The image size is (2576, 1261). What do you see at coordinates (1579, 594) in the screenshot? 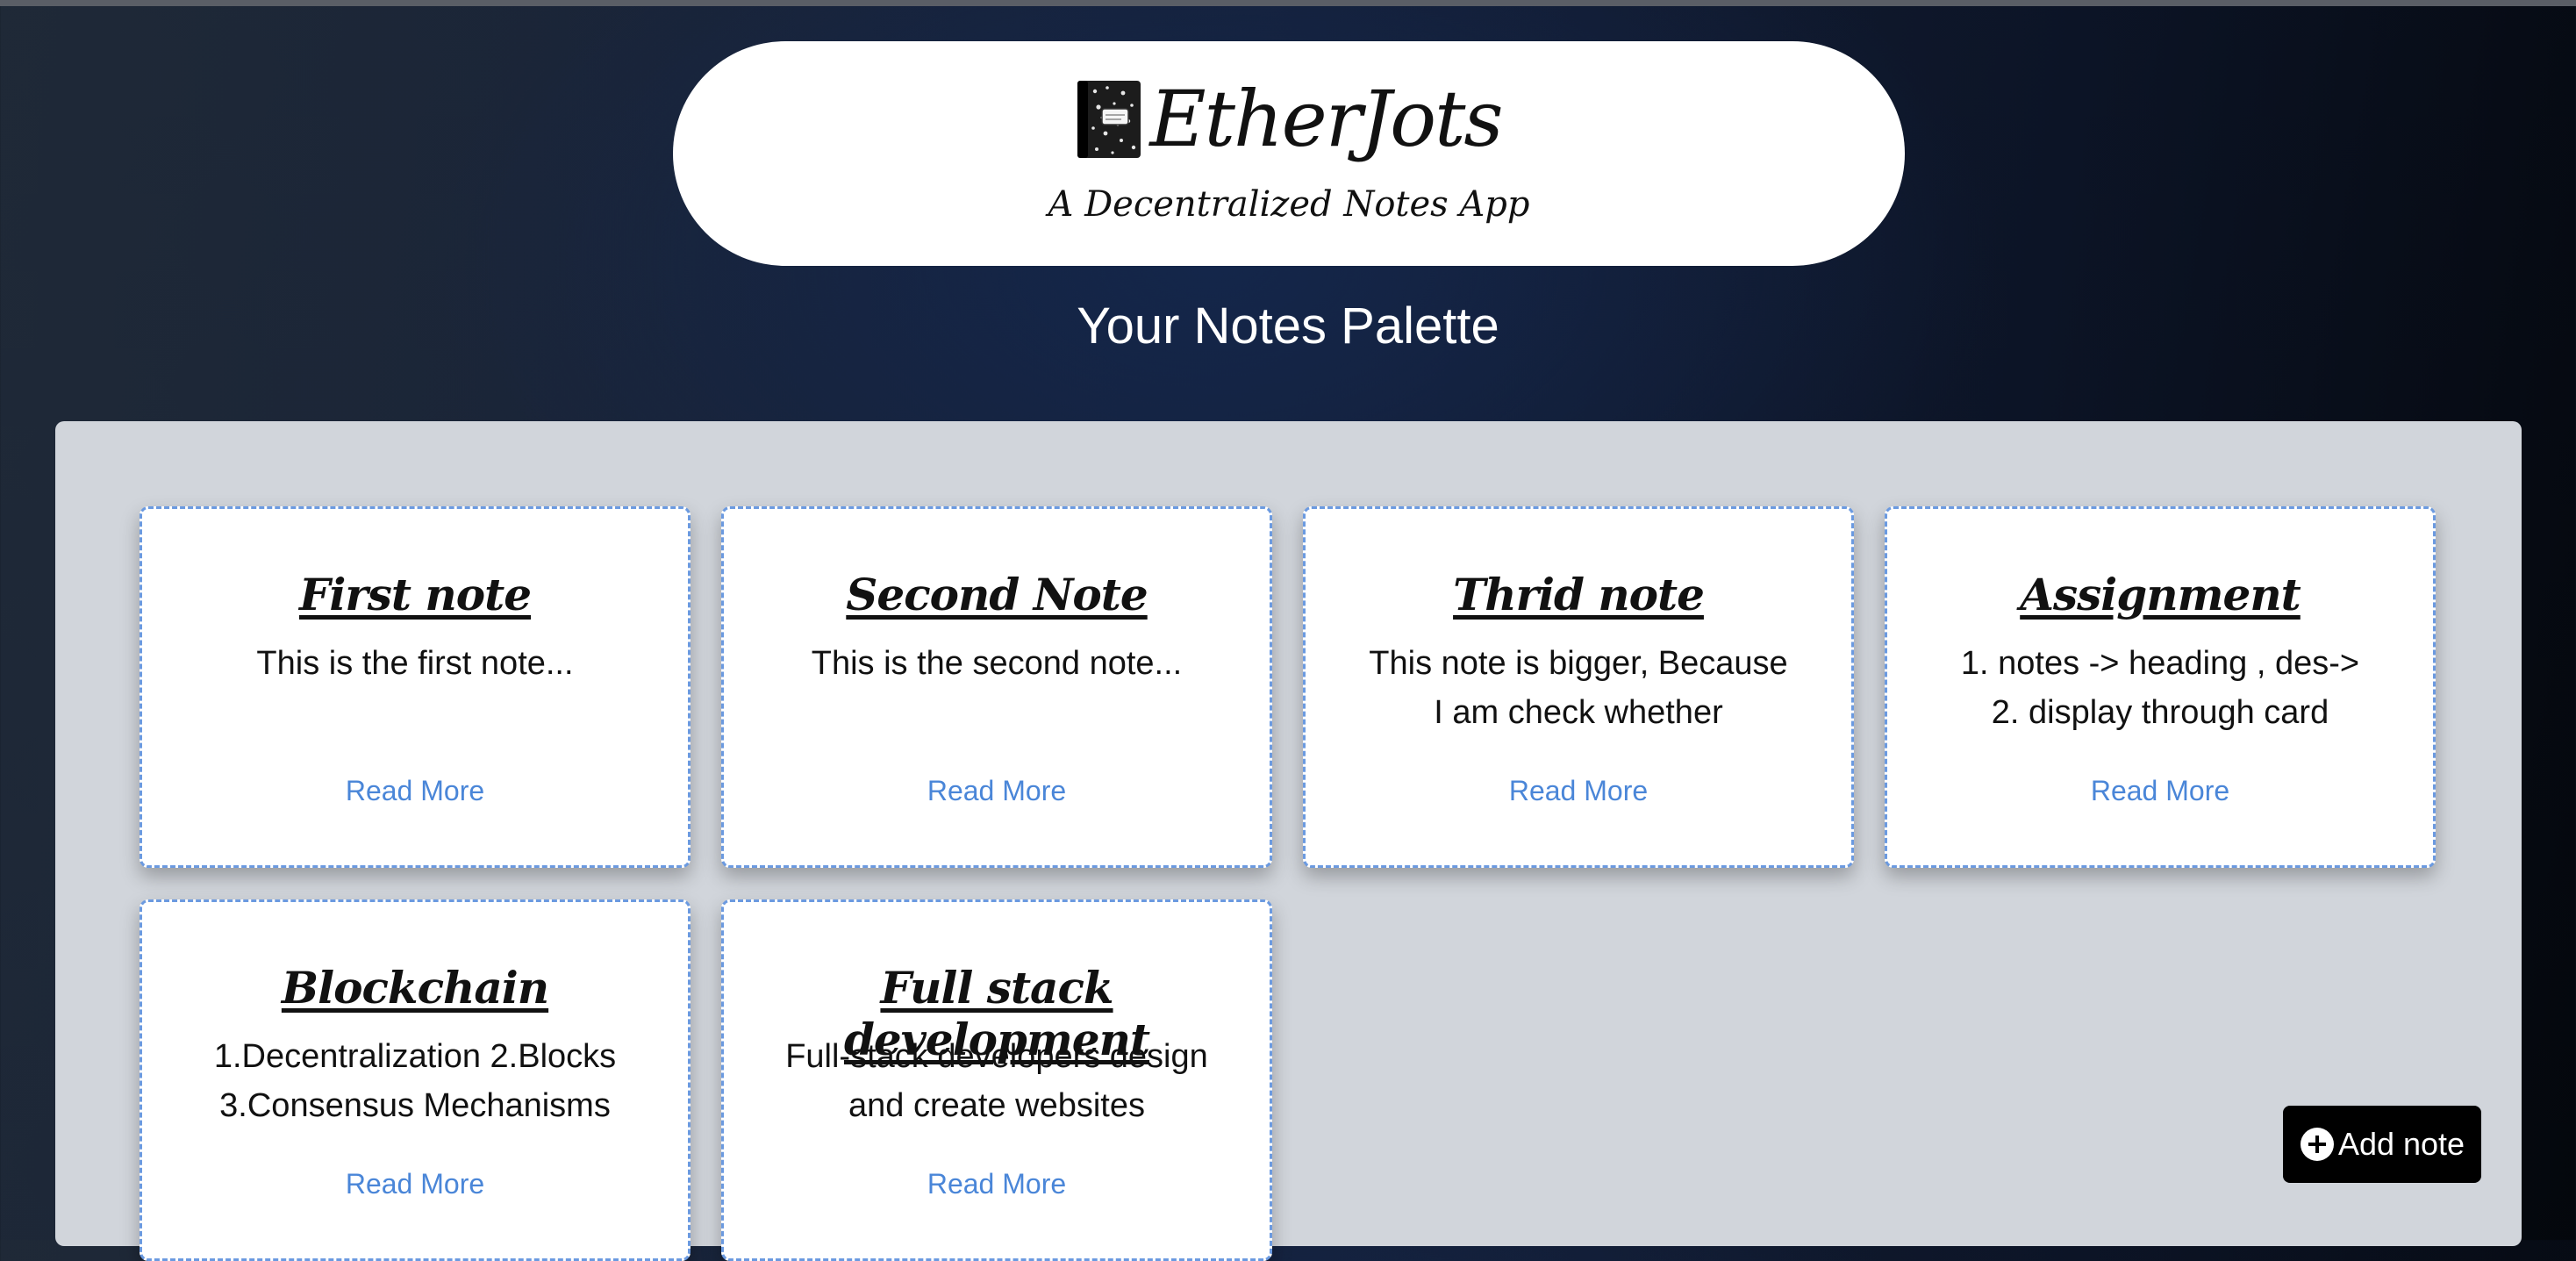
I see `note-title: Thrid note` at bounding box center [1579, 594].